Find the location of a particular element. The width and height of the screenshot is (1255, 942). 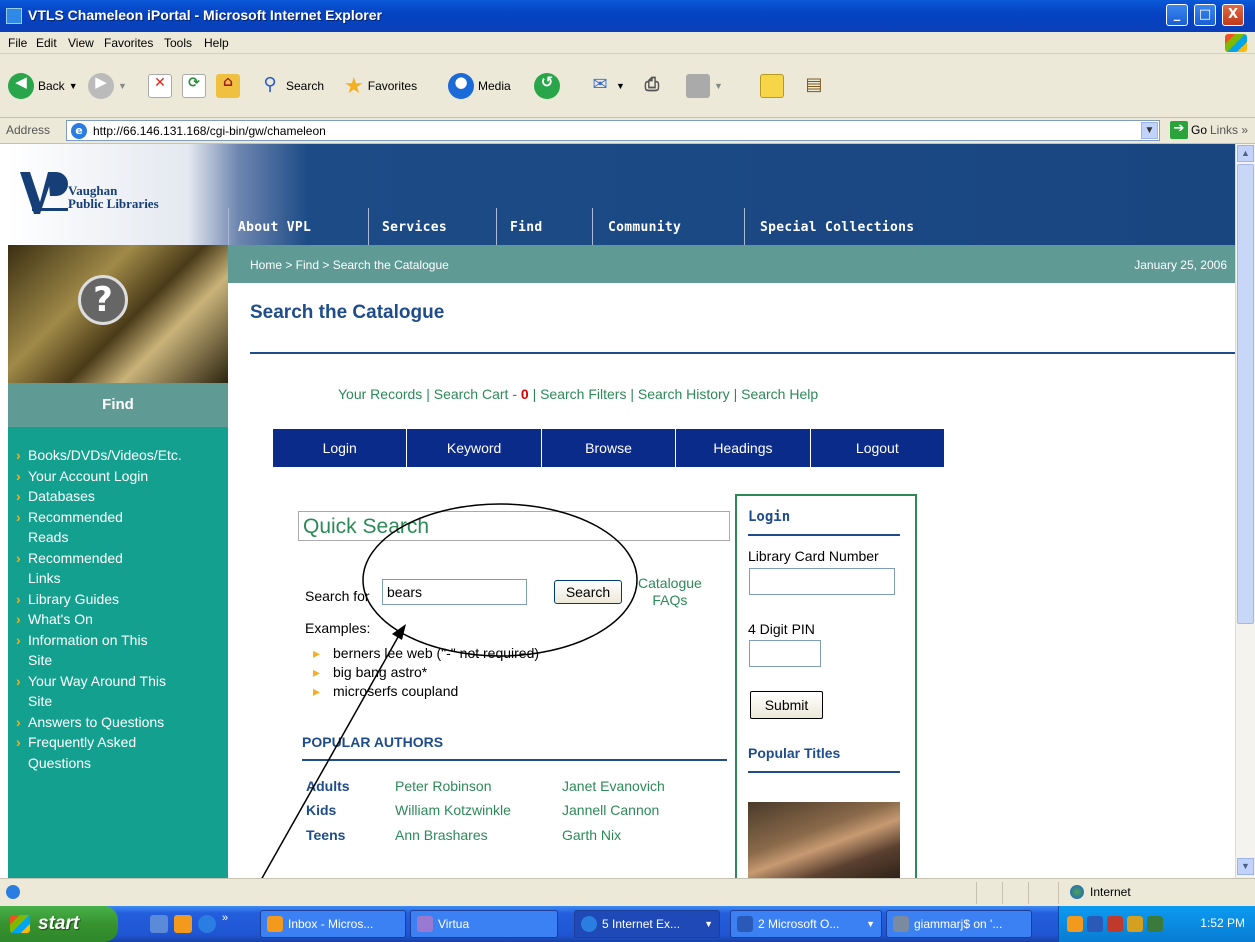

sidebar-item-way-around: Your Way Around This Site is located at coordinates (91, 691).